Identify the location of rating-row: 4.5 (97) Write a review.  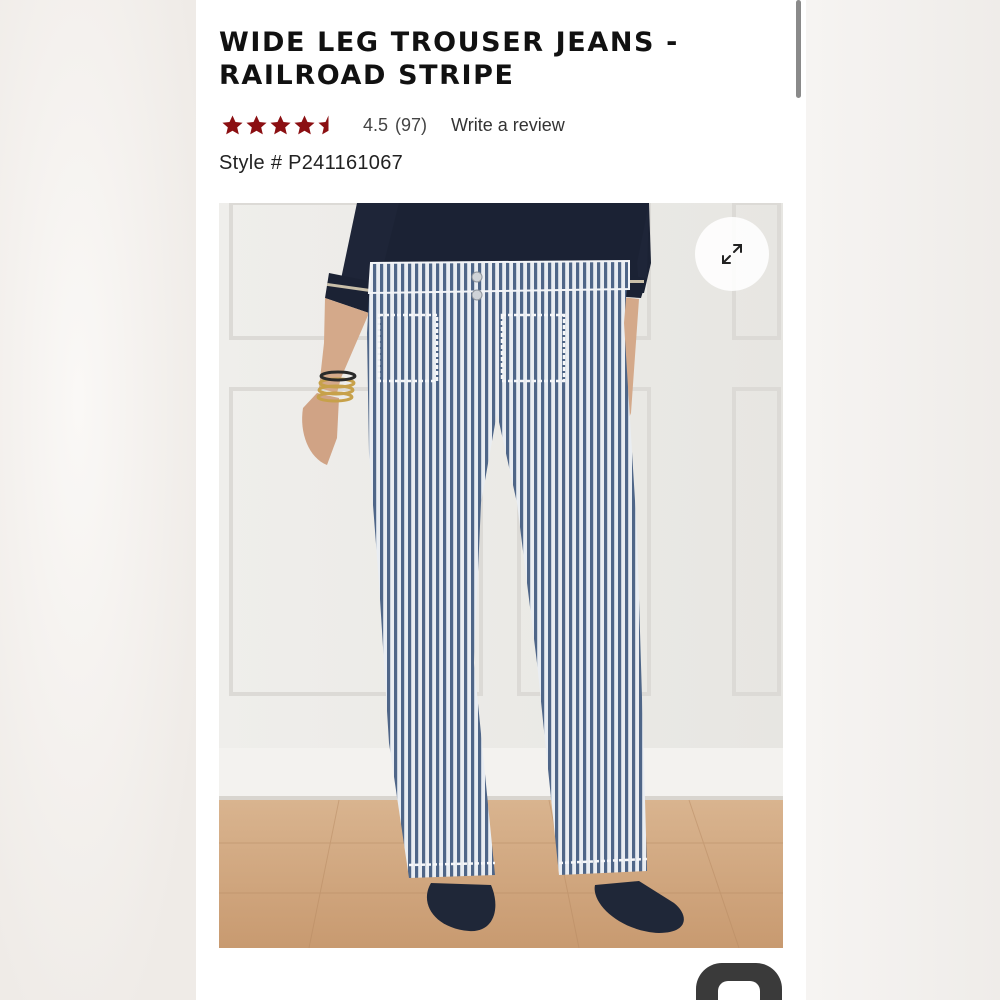
(393, 125).